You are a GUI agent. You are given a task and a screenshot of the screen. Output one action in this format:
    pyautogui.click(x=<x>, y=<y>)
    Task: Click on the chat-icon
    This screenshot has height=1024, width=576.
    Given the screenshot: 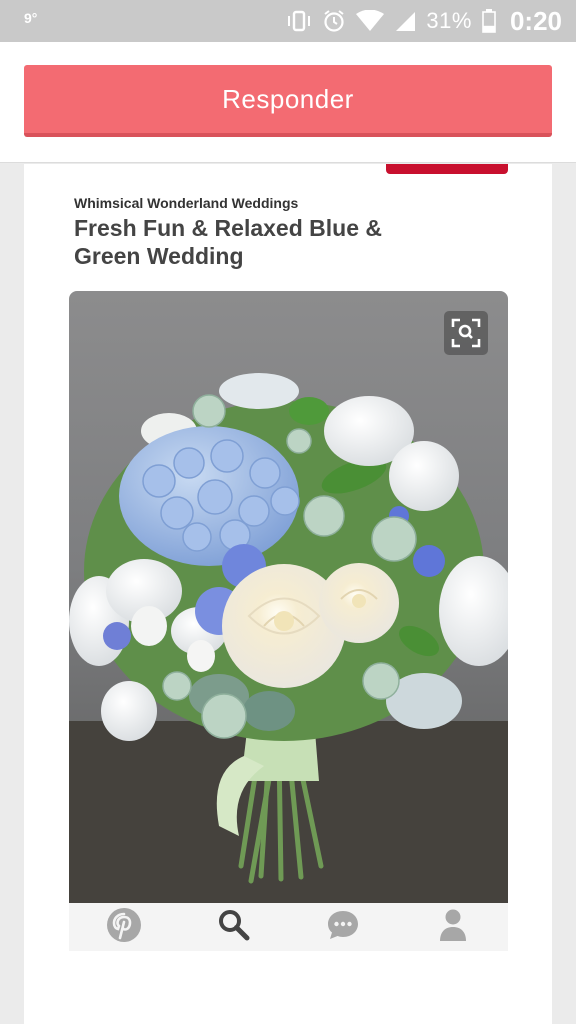 What is the action you would take?
    pyautogui.click(x=343, y=927)
    